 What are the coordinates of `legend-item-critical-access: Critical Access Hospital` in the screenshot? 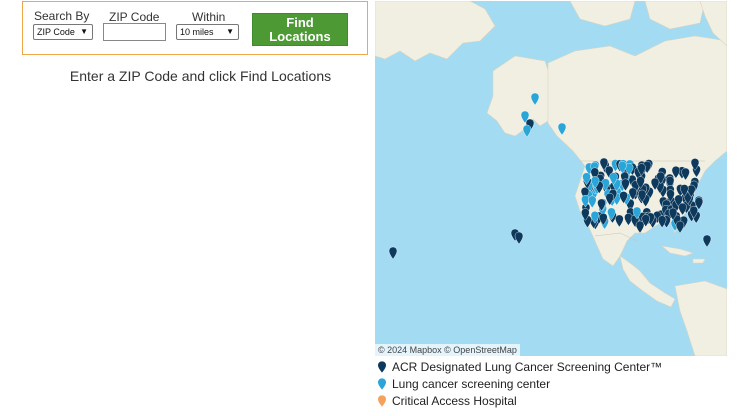 It's located at (520, 400).